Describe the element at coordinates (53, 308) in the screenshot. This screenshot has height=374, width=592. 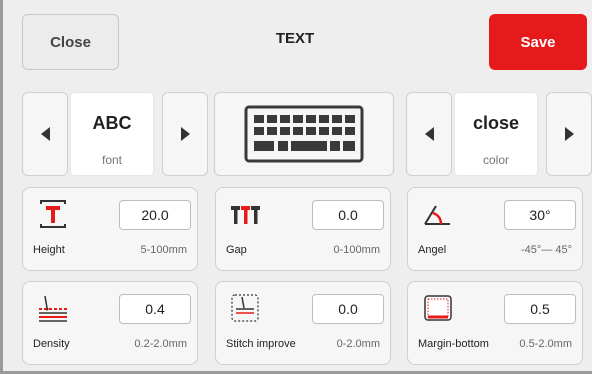
I see `density-icon` at that location.